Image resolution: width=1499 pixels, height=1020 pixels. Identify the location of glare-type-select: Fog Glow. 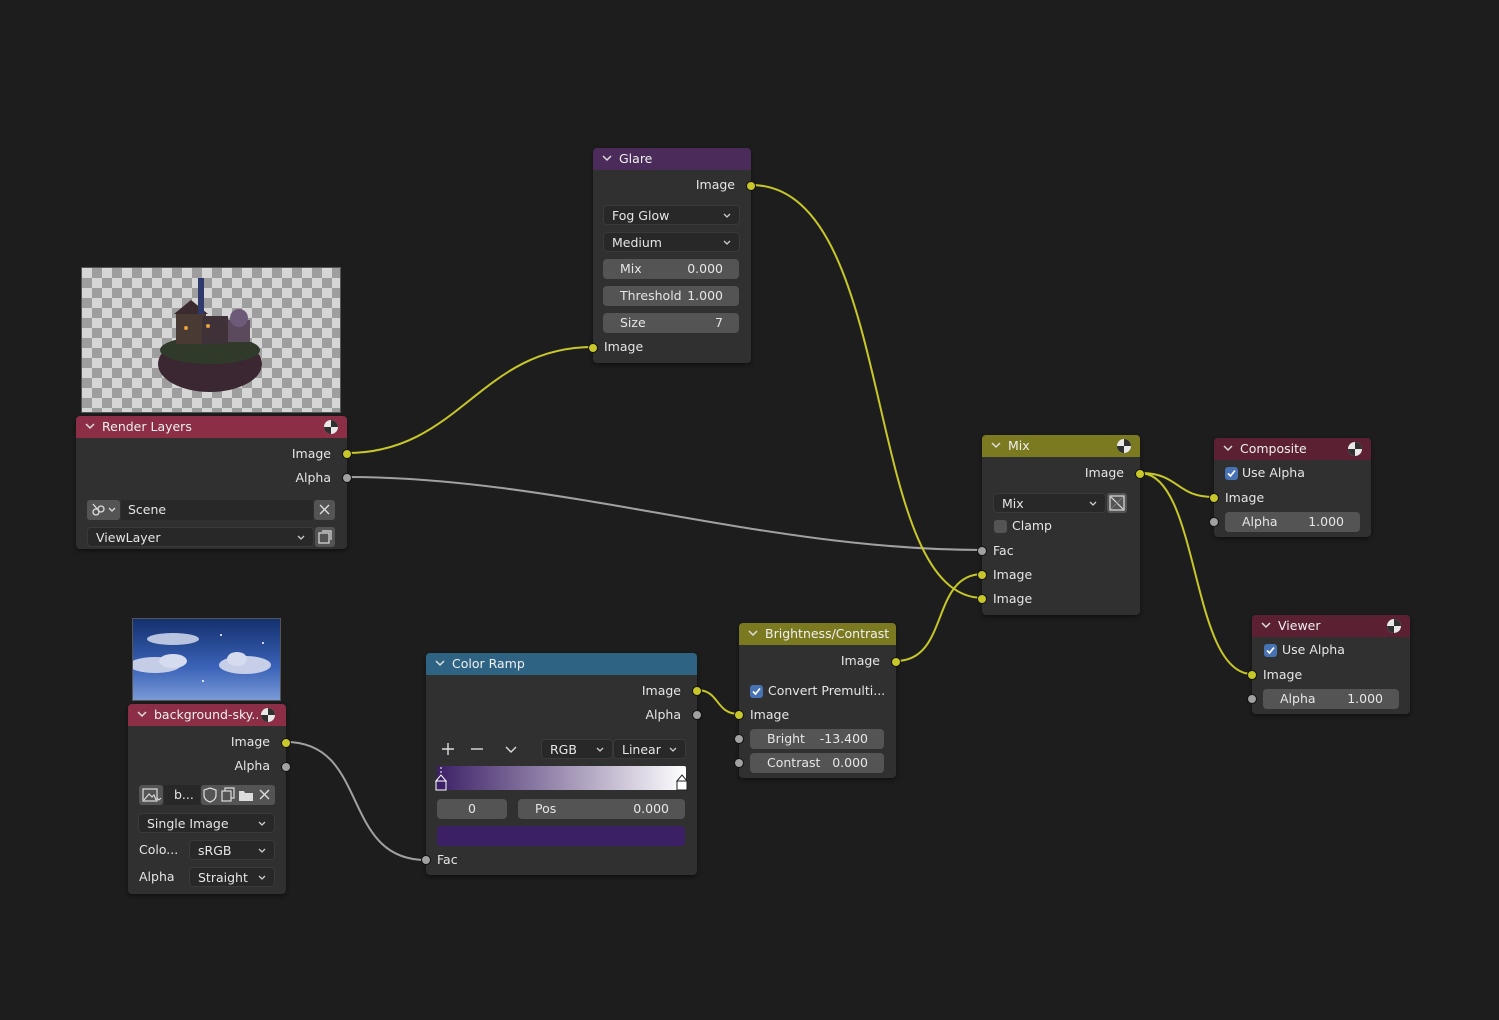
(671, 215).